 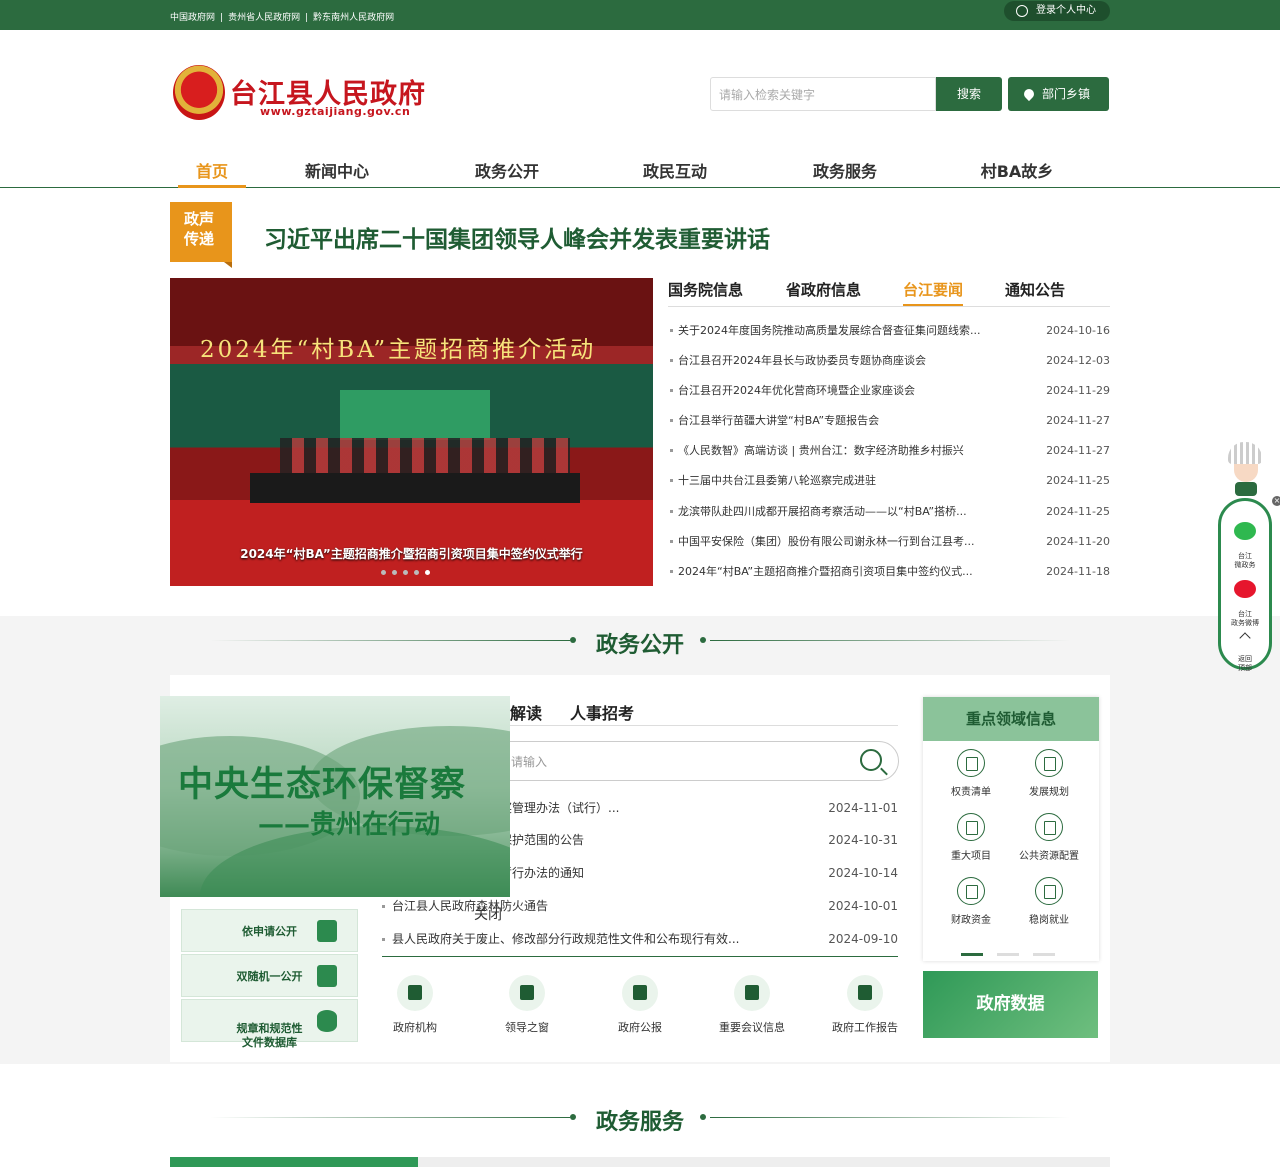 I want to click on news-item: 中国平安保险（集团）股份有限公司谢永林一行到台江县考... 2024-11-20, so click(x=889, y=542).